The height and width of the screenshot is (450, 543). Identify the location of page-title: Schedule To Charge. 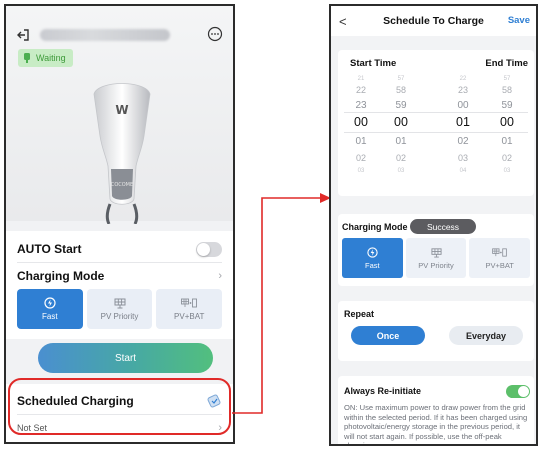
(433, 21).